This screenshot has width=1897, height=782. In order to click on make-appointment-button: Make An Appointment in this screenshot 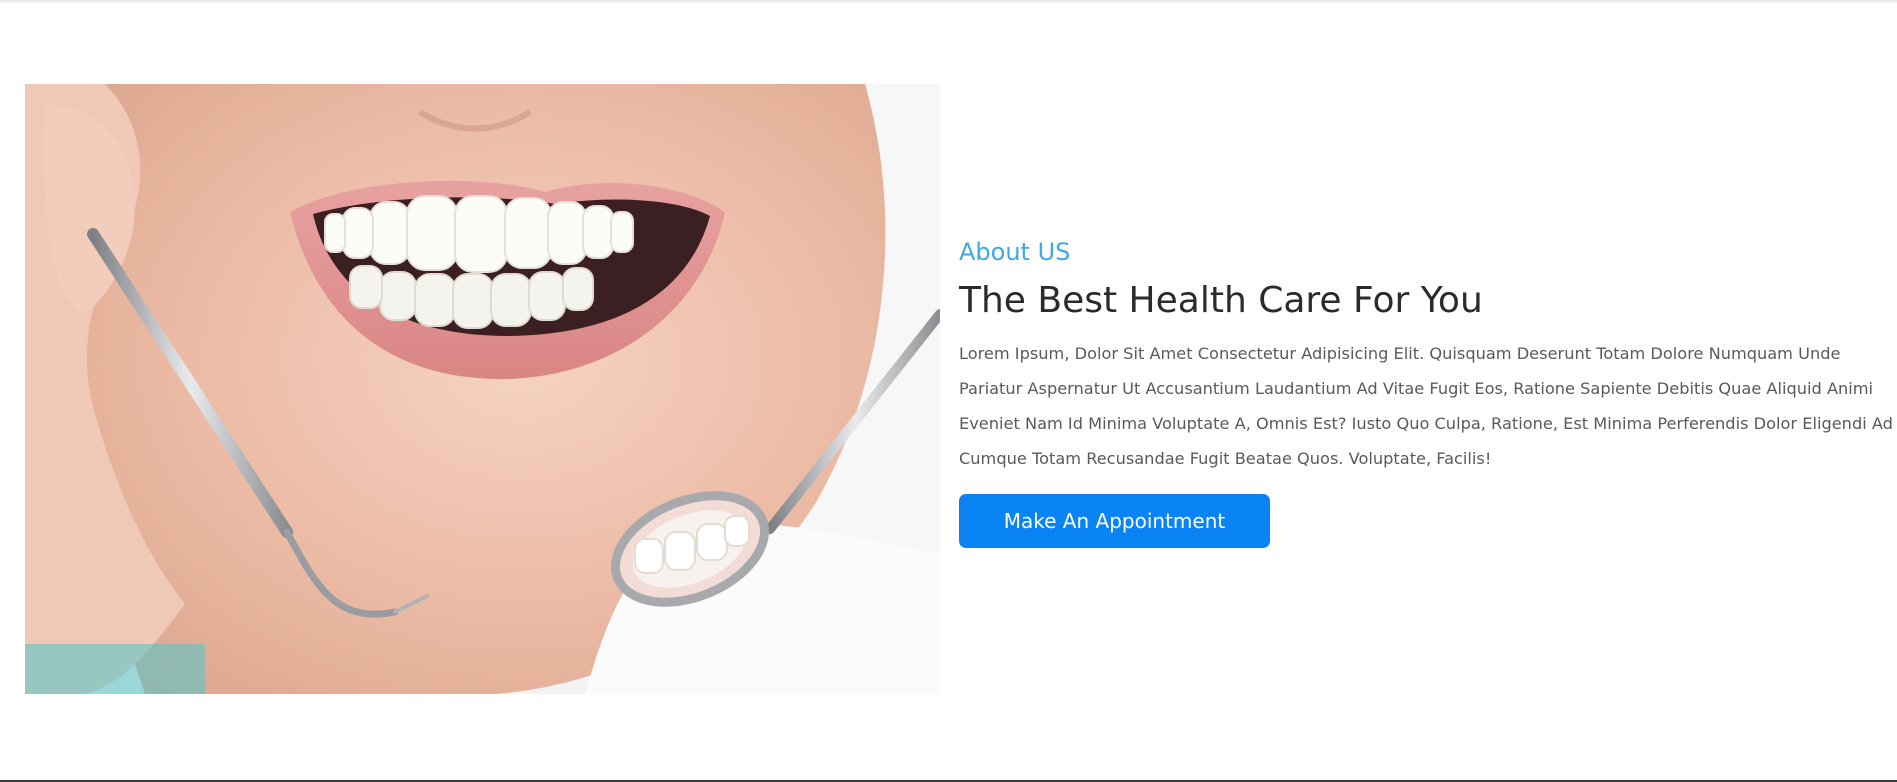, I will do `click(1114, 521)`.